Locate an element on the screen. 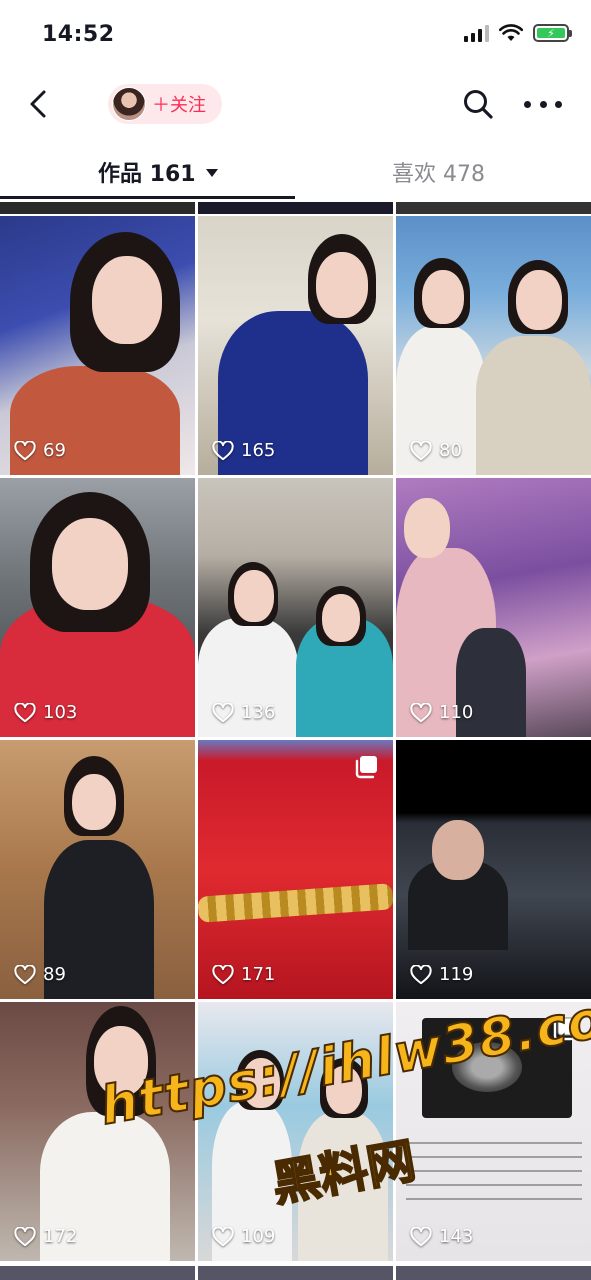  video-thumbnail: 110 is located at coordinates (493, 607).